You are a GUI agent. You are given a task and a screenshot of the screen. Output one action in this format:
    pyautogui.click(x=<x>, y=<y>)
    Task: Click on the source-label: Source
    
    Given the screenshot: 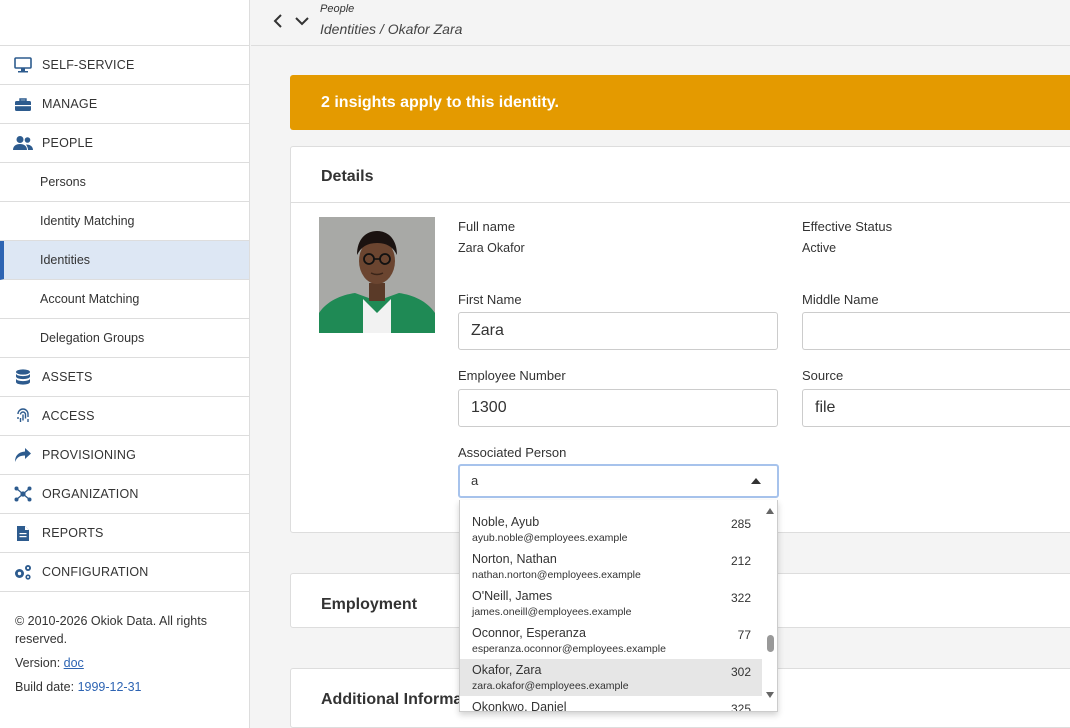 What is the action you would take?
    pyautogui.click(x=823, y=375)
    